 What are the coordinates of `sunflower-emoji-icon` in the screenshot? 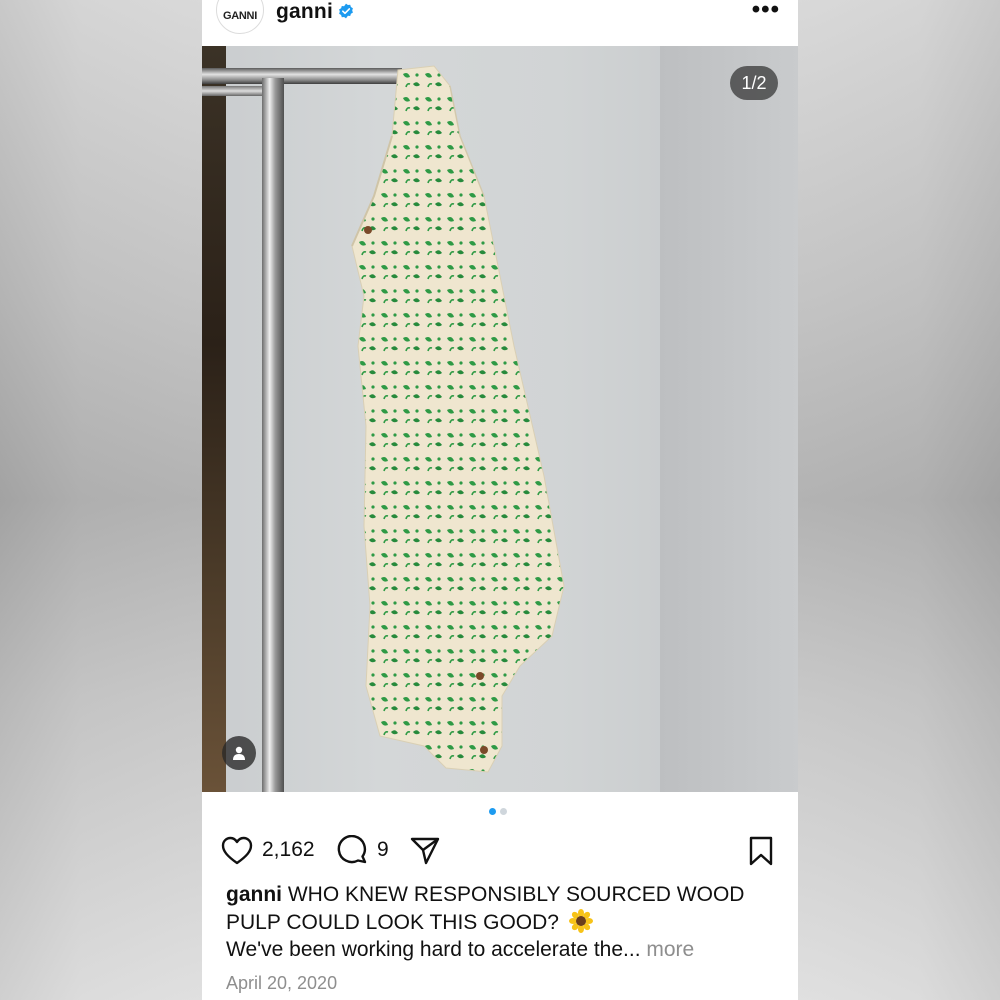 It's located at (580, 921).